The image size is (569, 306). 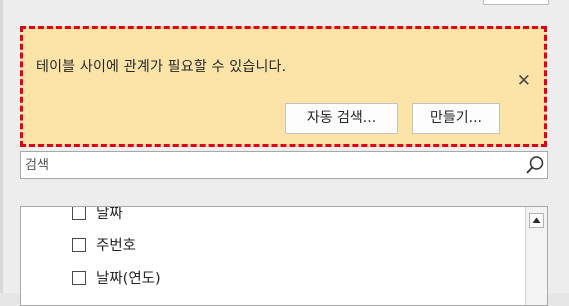 What do you see at coordinates (116, 246) in the screenshot?
I see `field-label: 주번호` at bounding box center [116, 246].